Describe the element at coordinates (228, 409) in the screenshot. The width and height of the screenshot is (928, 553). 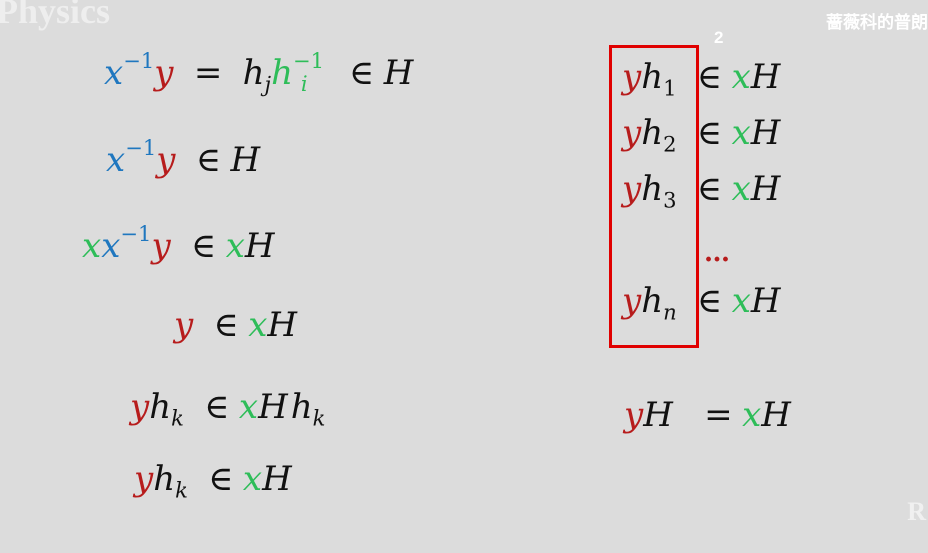
I see `equation-left-5: yhk ∈ xHhk` at that location.